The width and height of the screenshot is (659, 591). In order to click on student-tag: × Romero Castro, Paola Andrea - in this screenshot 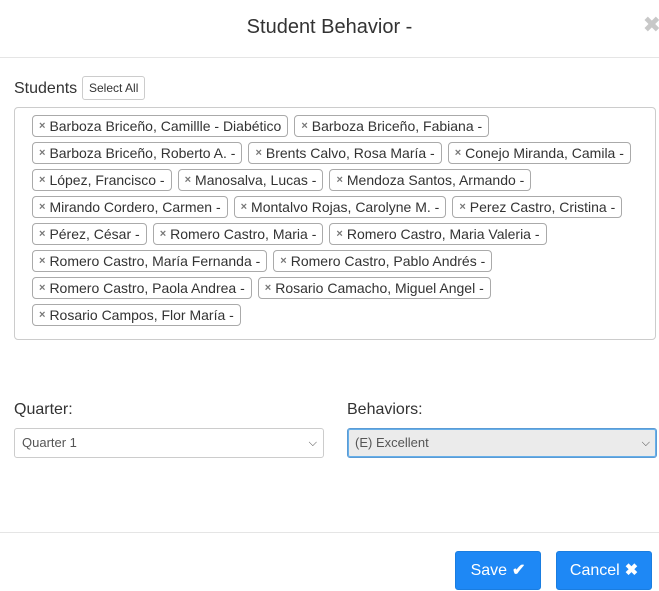, I will do `click(142, 288)`.